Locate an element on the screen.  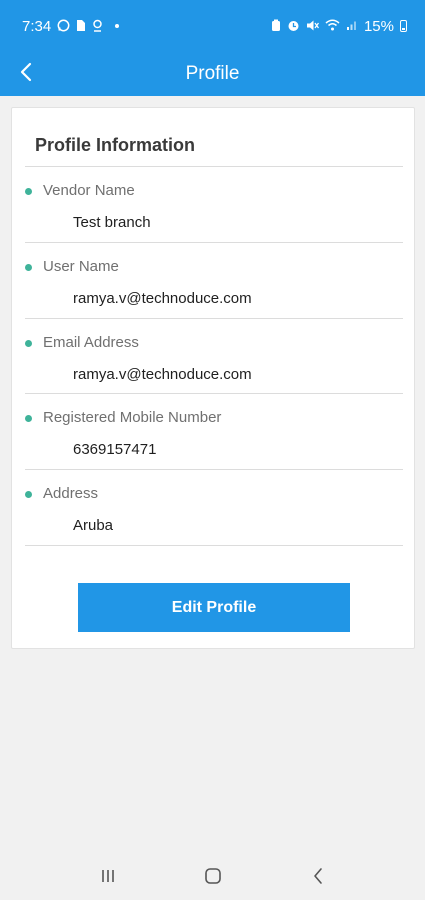
field-label: Email Address is located at coordinates (91, 342).